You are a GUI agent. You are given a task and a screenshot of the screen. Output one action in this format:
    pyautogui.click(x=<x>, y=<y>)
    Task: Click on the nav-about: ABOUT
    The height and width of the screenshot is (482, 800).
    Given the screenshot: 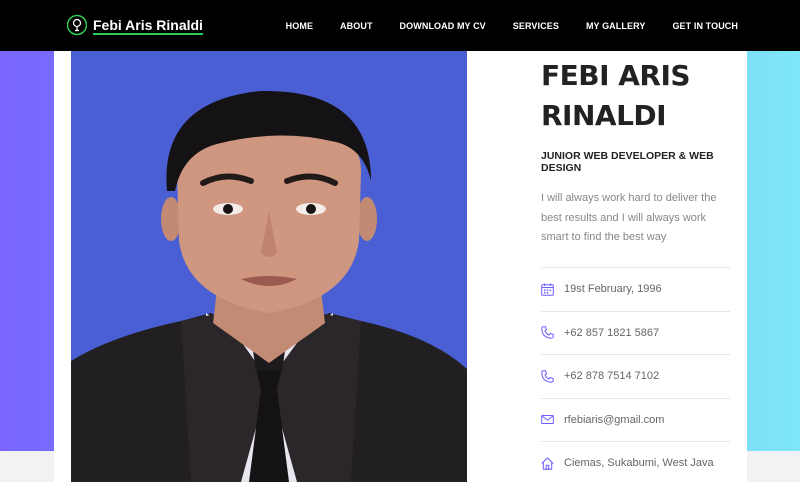 What is the action you would take?
    pyautogui.click(x=356, y=26)
    